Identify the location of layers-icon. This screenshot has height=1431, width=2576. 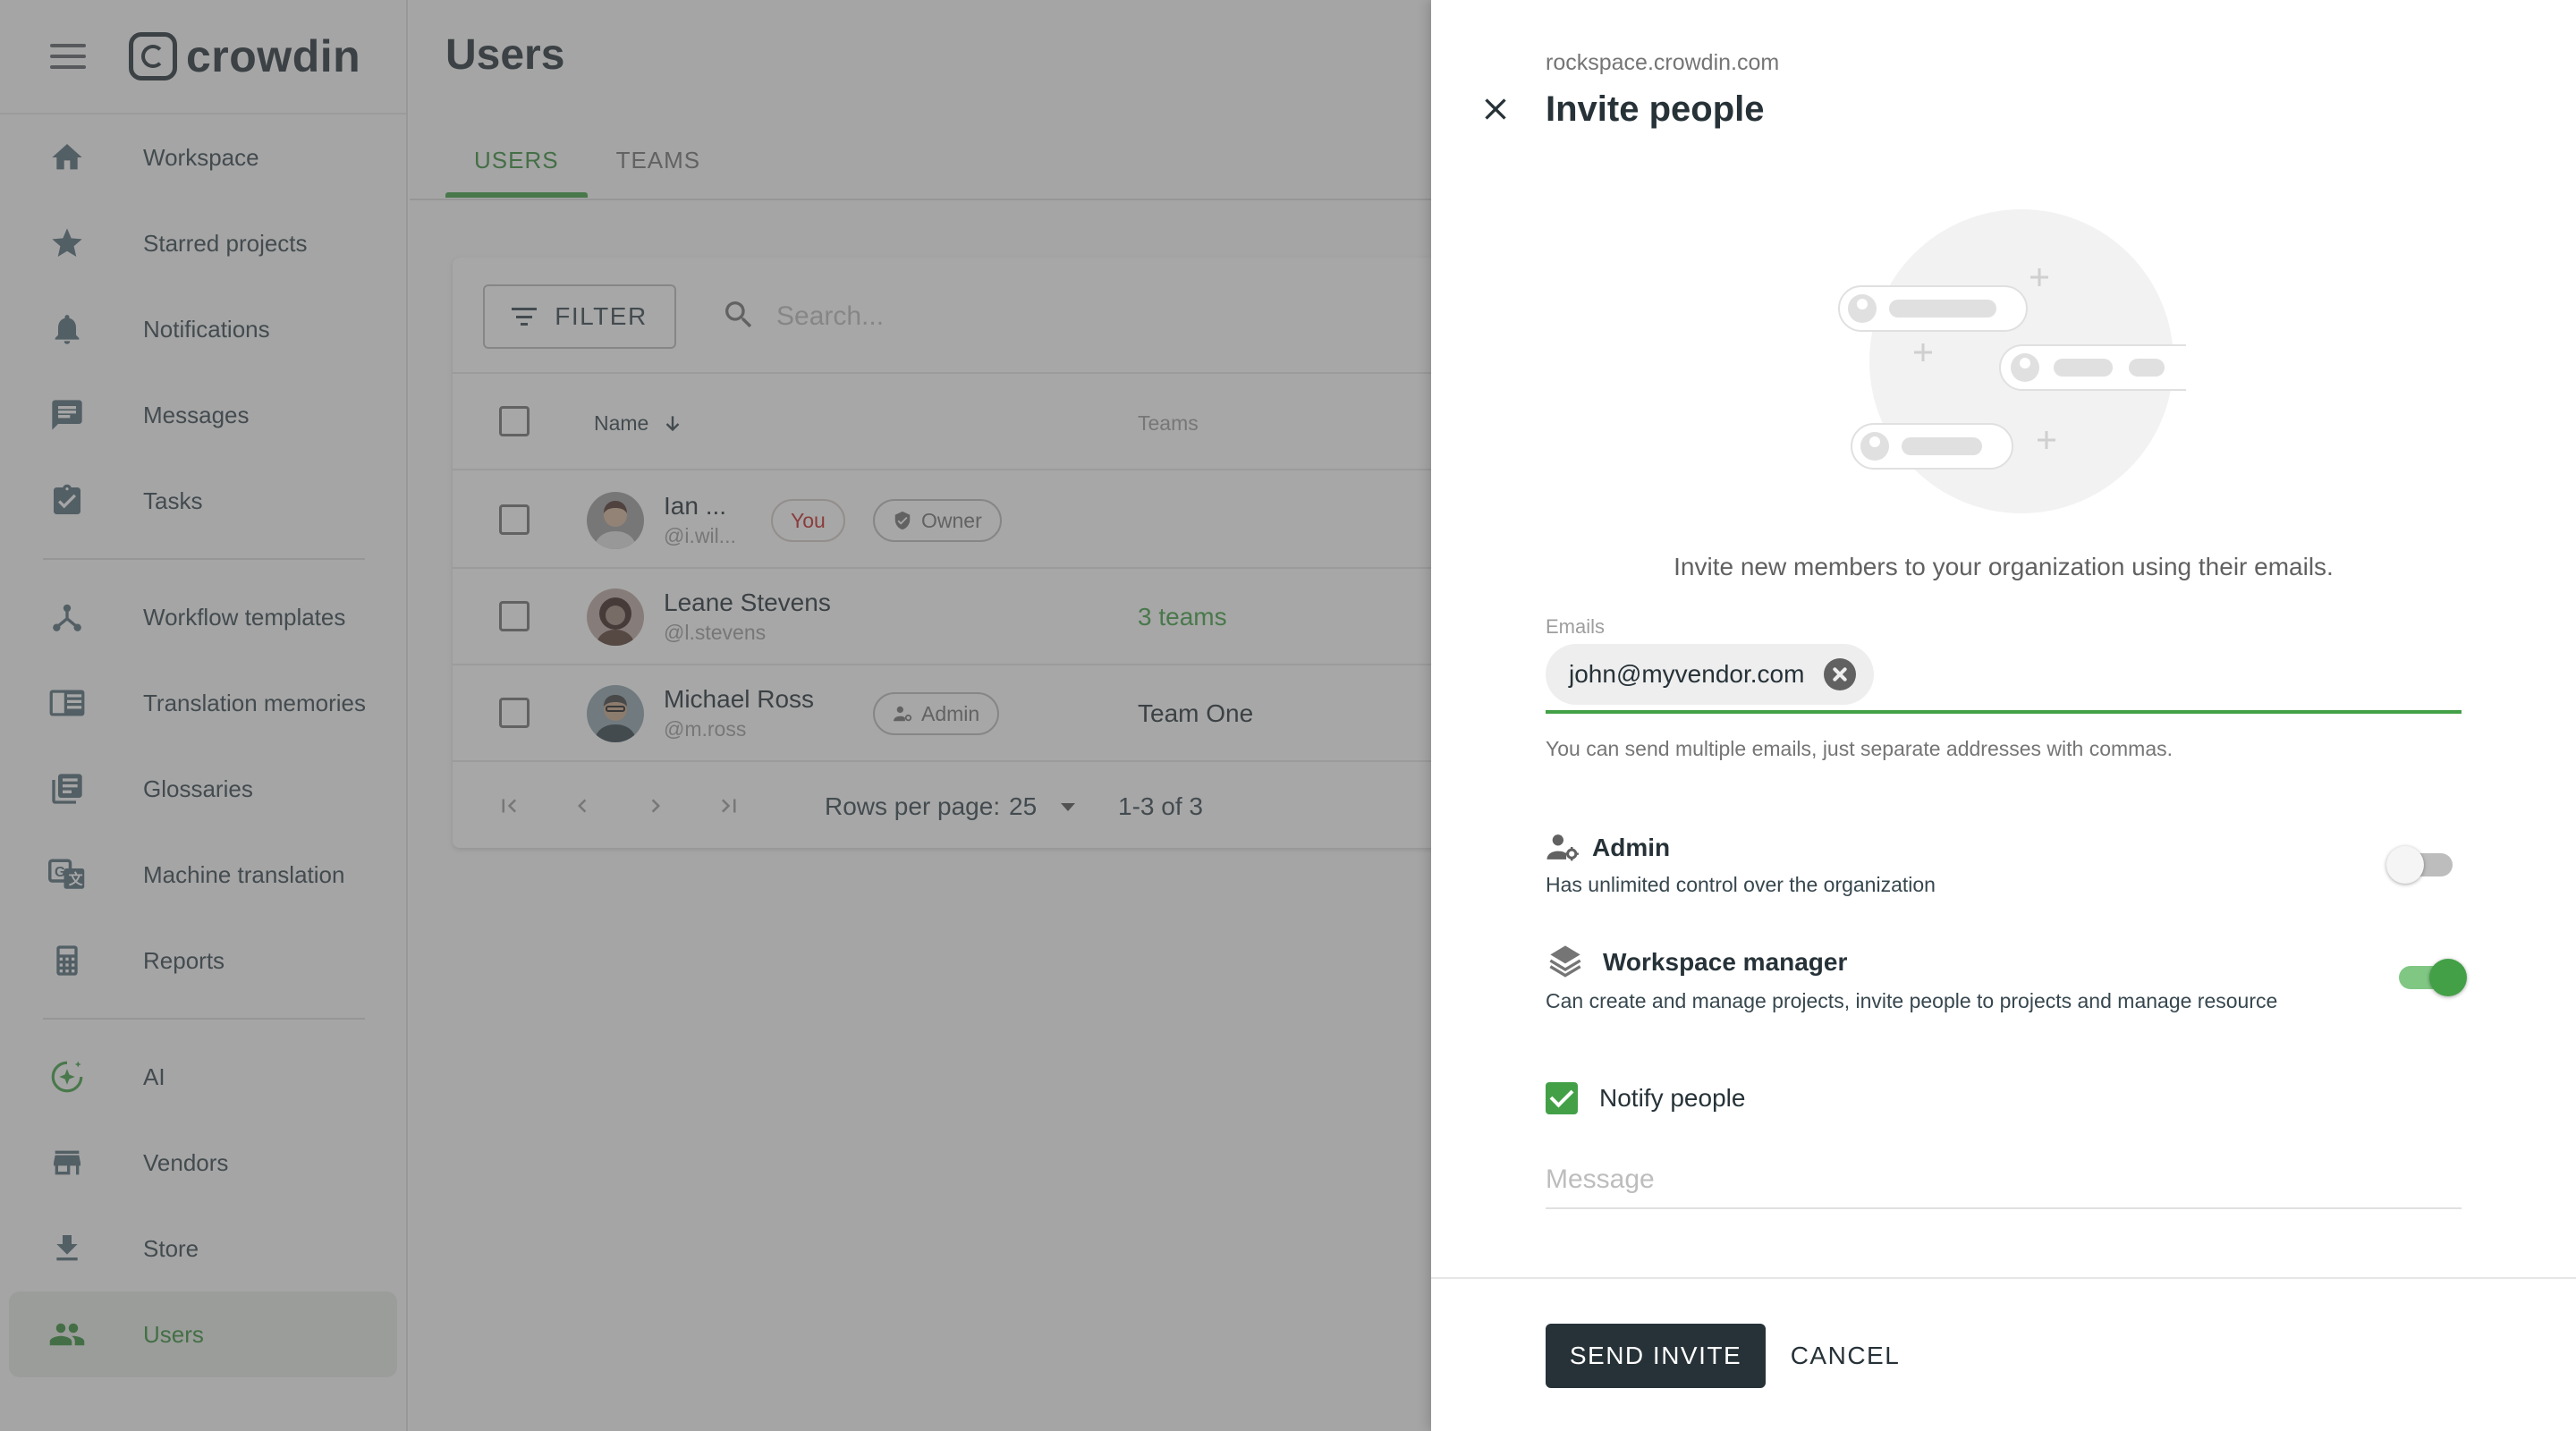
(1565, 961).